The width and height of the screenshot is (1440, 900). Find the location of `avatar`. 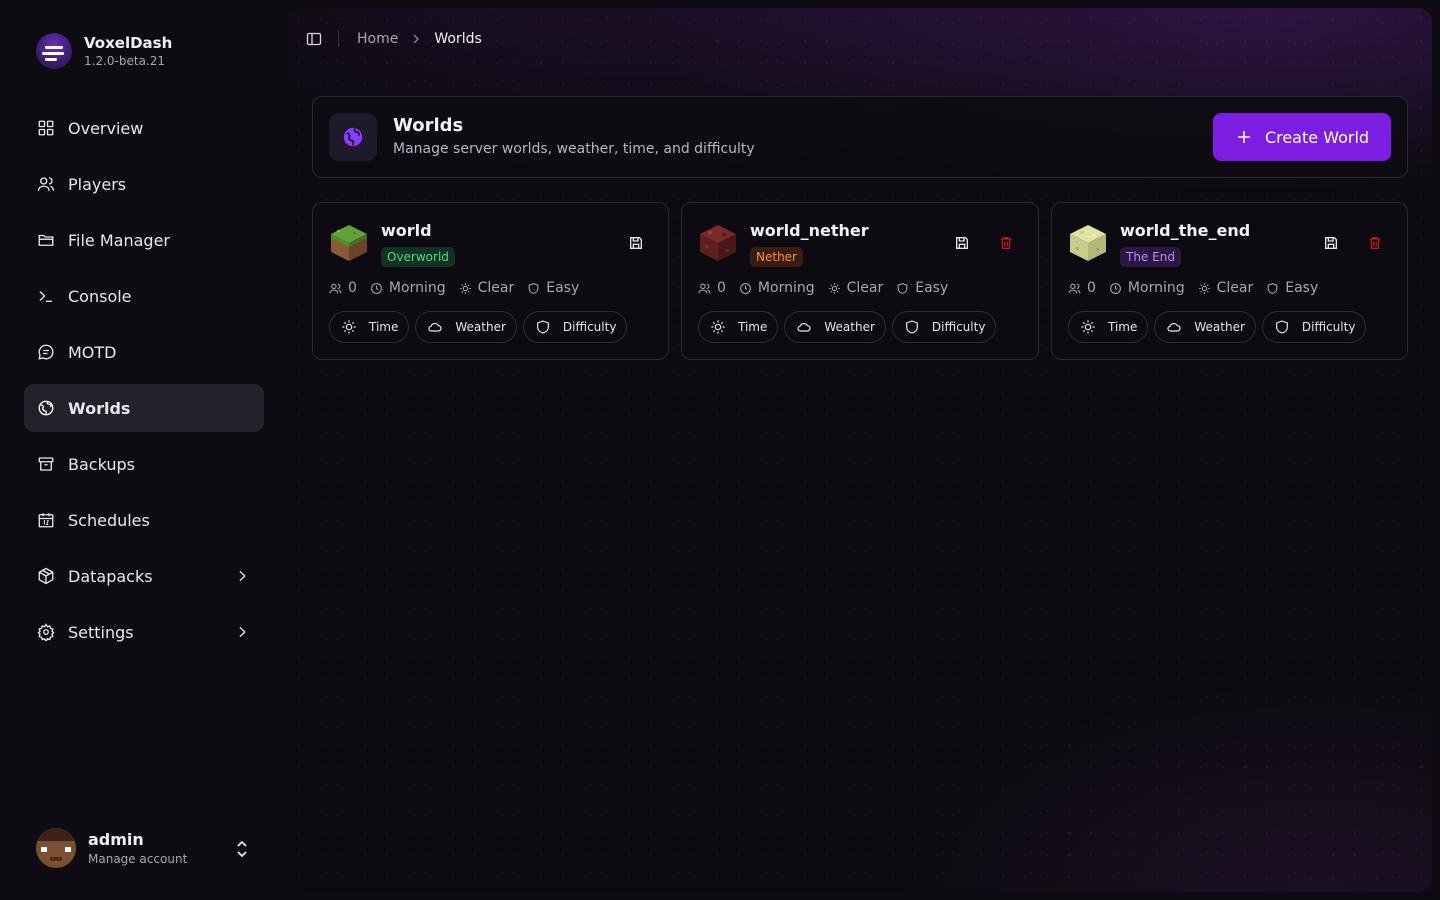

avatar is located at coordinates (56, 848).